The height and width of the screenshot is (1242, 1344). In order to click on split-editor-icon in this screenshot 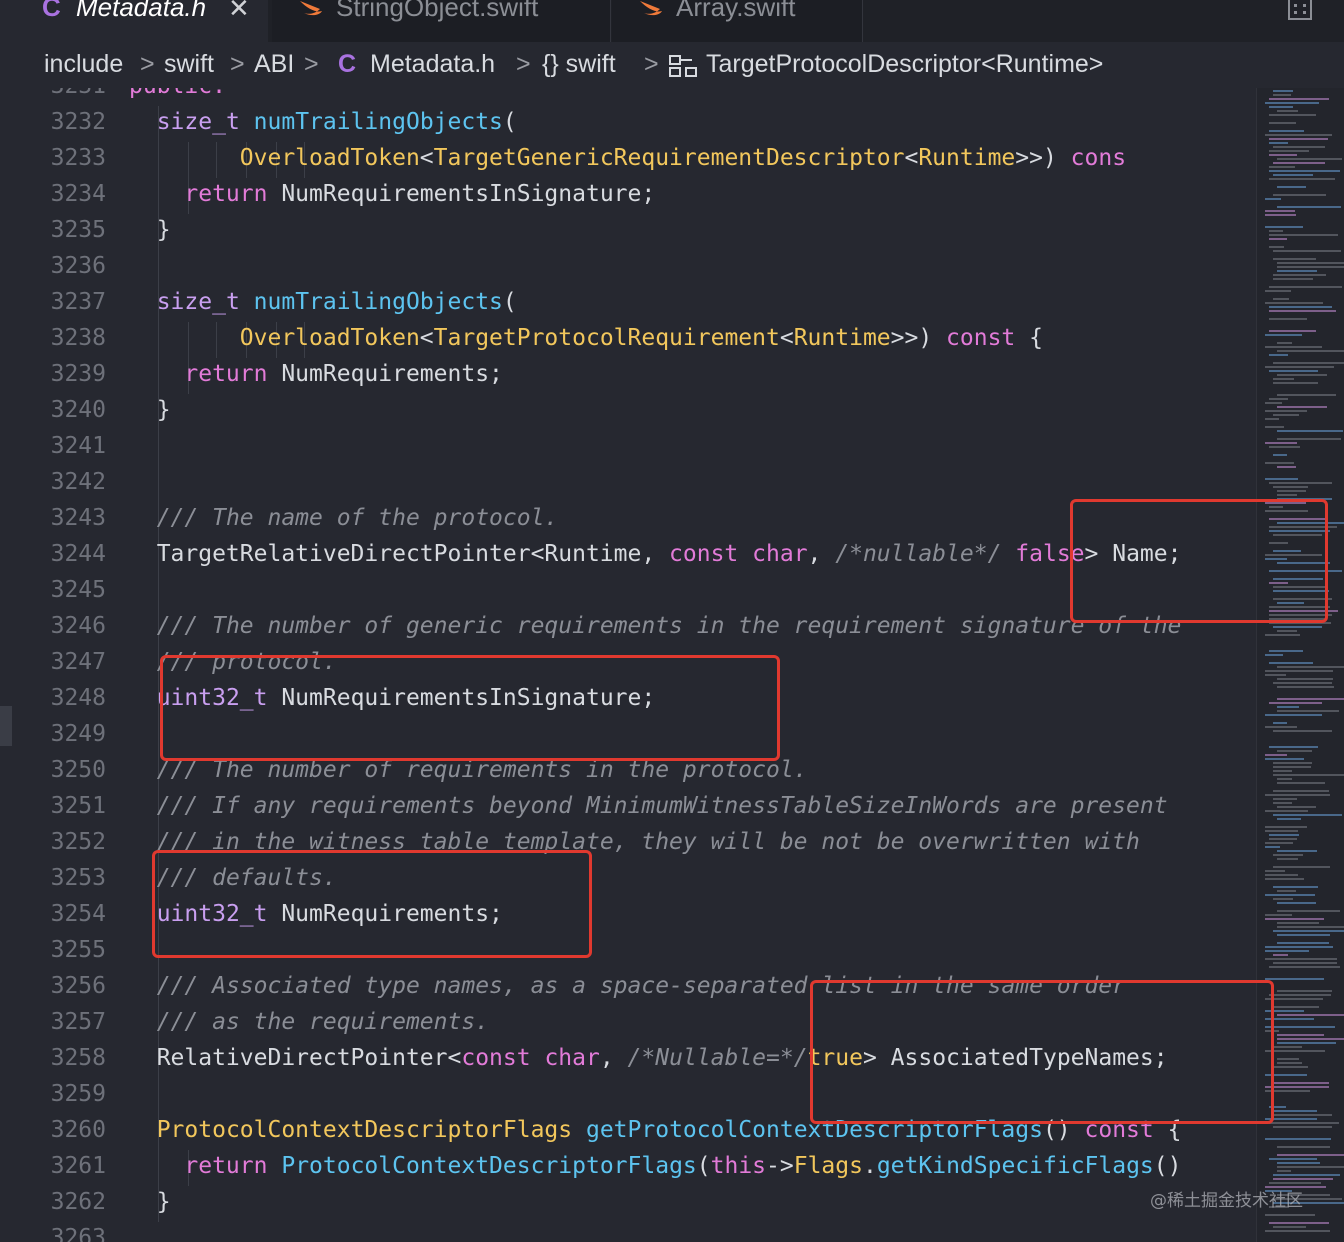, I will do `click(1300, 10)`.